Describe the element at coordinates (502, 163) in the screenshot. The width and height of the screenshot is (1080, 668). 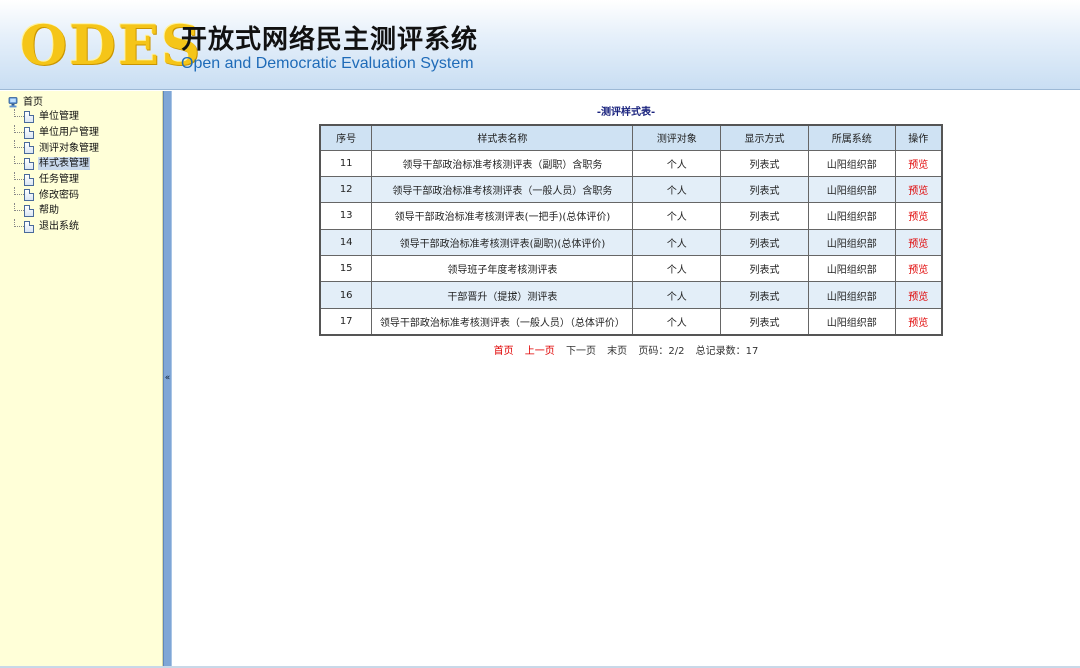
I see `table-cell-name: 领导干部政治标准考核测评表（副职）含职务` at that location.